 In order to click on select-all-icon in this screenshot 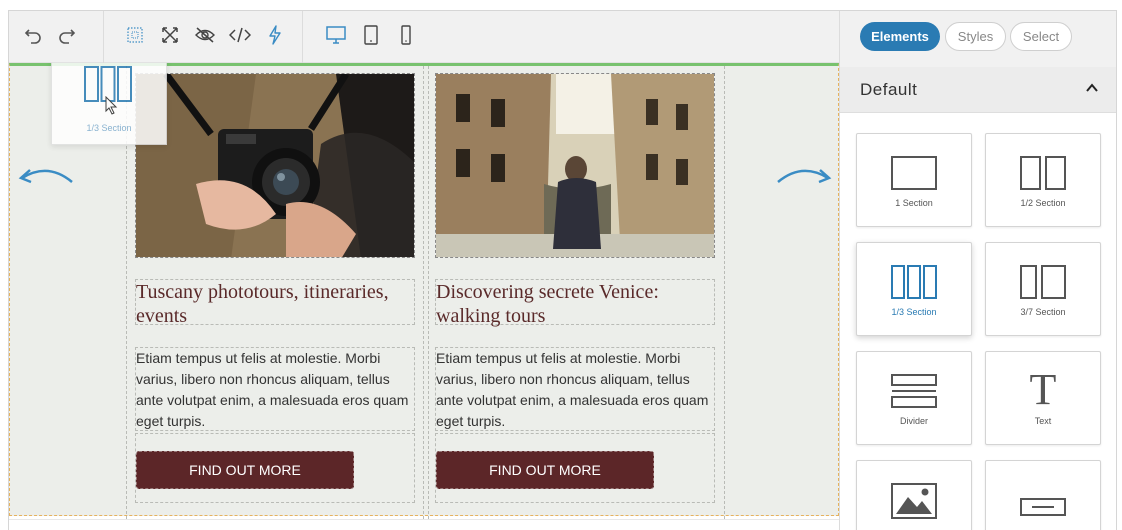, I will do `click(135, 35)`.